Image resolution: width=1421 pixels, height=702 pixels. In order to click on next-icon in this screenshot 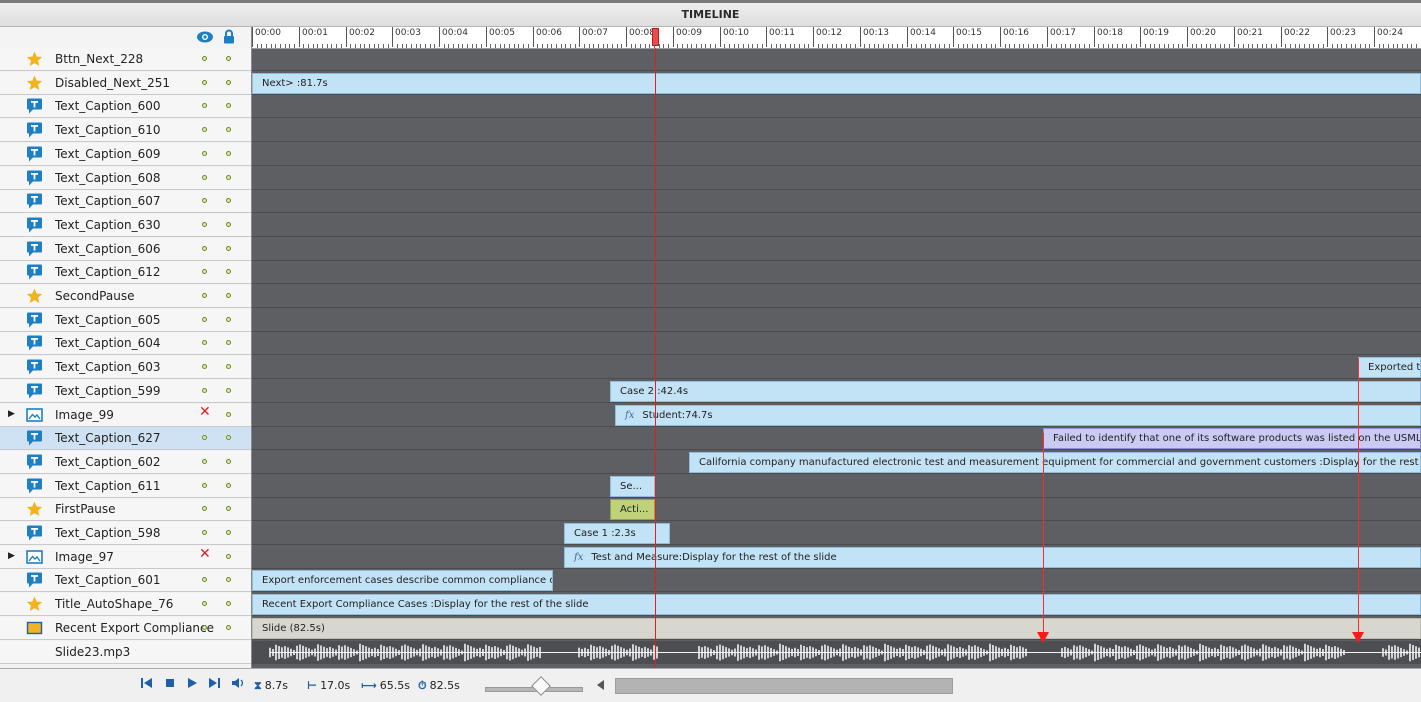, I will do `click(214, 683)`.